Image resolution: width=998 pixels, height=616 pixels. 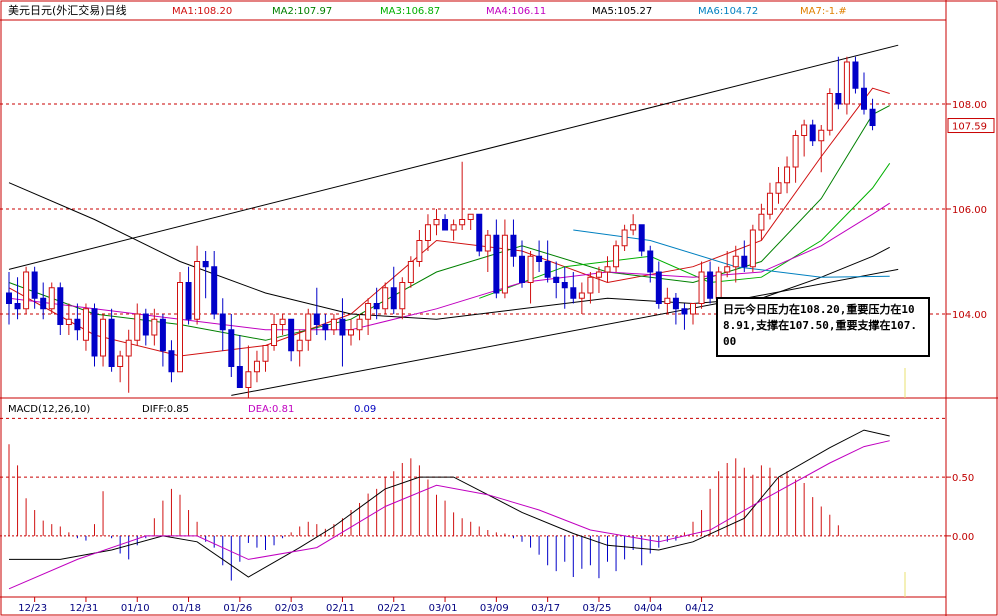 I want to click on ma-label: MA3:106.87, so click(x=410, y=11).